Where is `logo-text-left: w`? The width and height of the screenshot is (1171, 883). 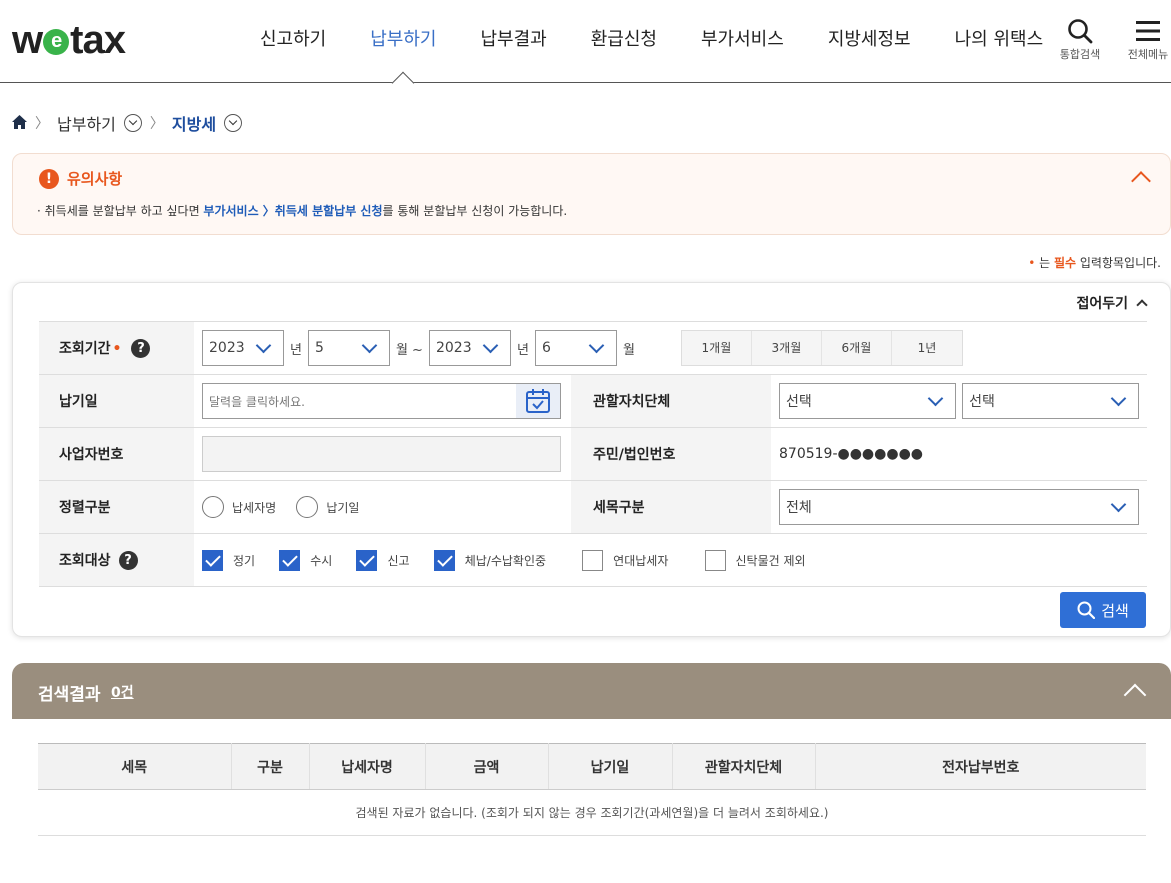 logo-text-left: w is located at coordinates (27, 40).